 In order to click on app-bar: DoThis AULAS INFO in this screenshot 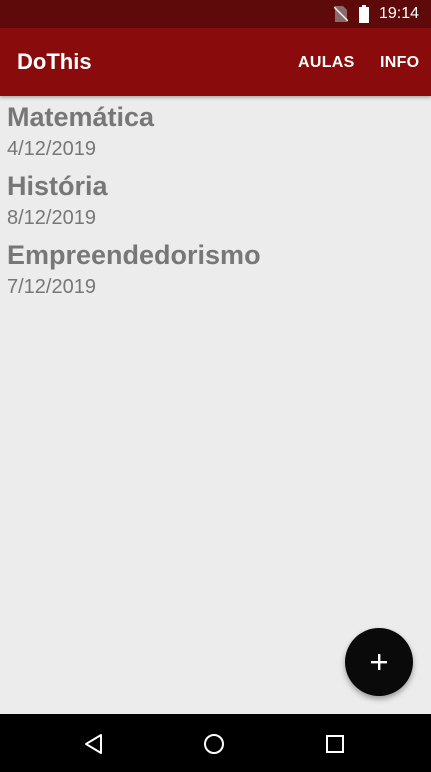, I will do `click(215, 62)`.